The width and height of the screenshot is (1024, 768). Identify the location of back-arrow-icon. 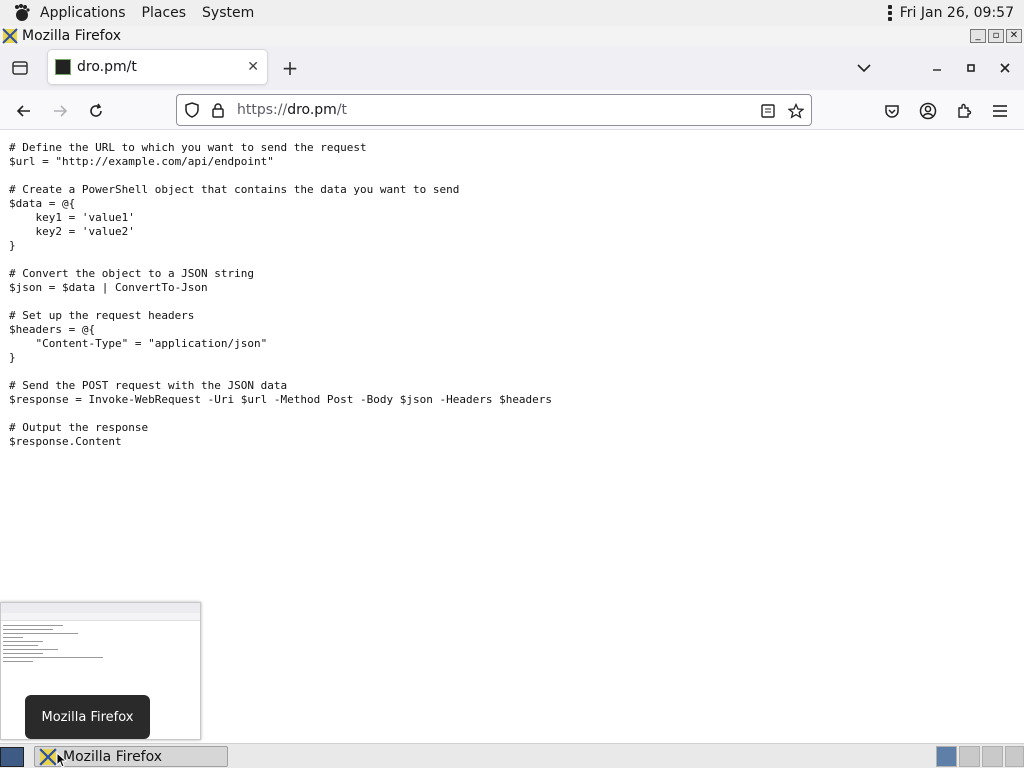
(24, 111).